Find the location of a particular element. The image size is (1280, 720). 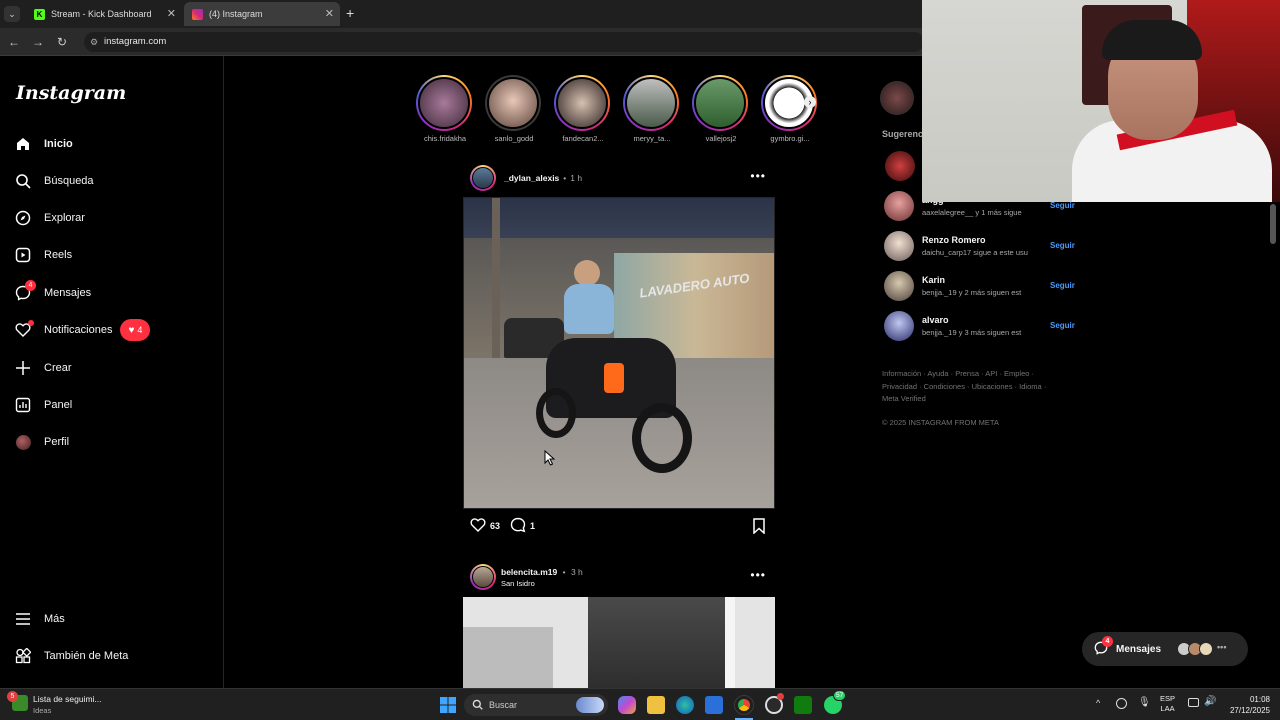

microphone-icon: 🎙 is located at coordinates (1144, 702).